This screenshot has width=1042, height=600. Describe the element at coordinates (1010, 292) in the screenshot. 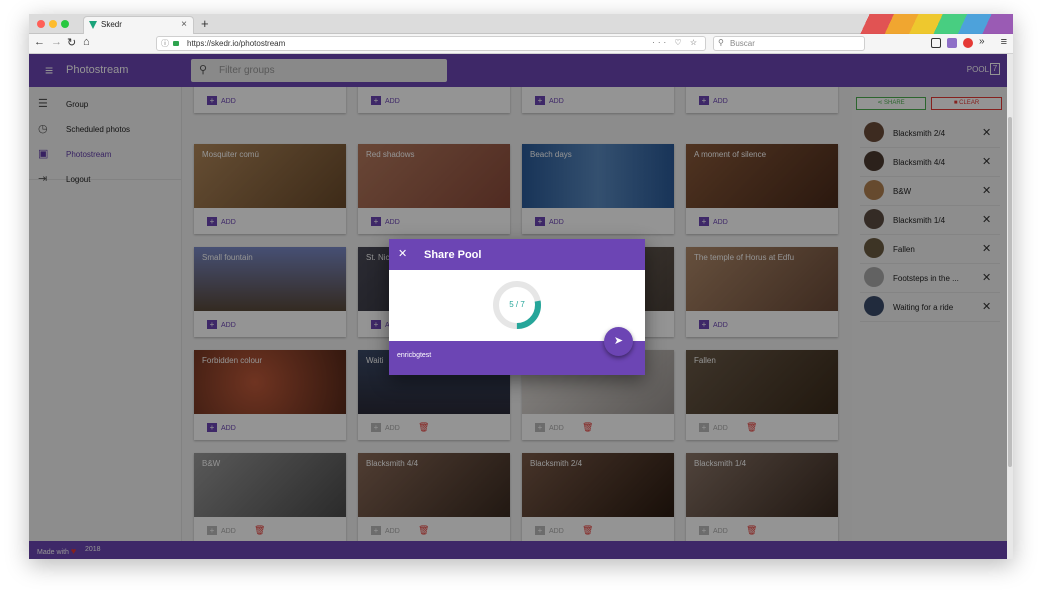

I see `scrollbar-thumb` at that location.